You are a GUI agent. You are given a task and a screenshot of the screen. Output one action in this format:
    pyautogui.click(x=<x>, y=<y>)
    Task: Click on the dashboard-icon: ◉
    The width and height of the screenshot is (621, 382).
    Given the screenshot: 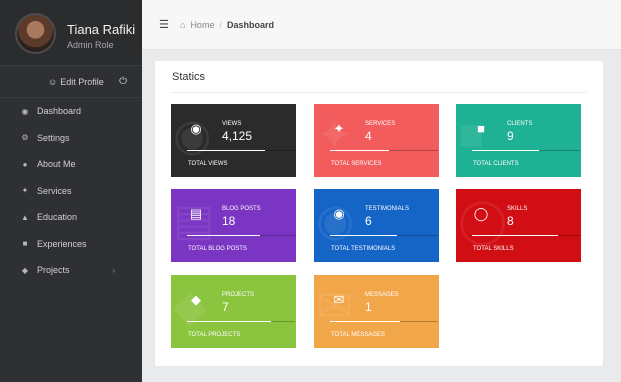 What is the action you would take?
    pyautogui.click(x=25, y=111)
    